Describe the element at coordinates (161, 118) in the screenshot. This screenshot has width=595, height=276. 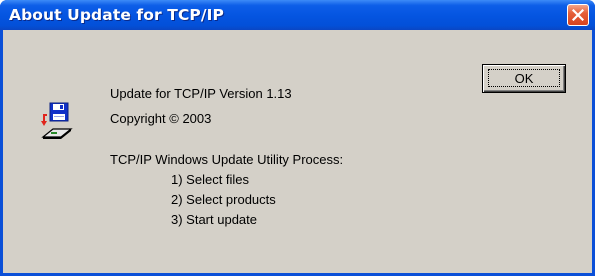
I see `copyright-text: Copyright © 2003` at that location.